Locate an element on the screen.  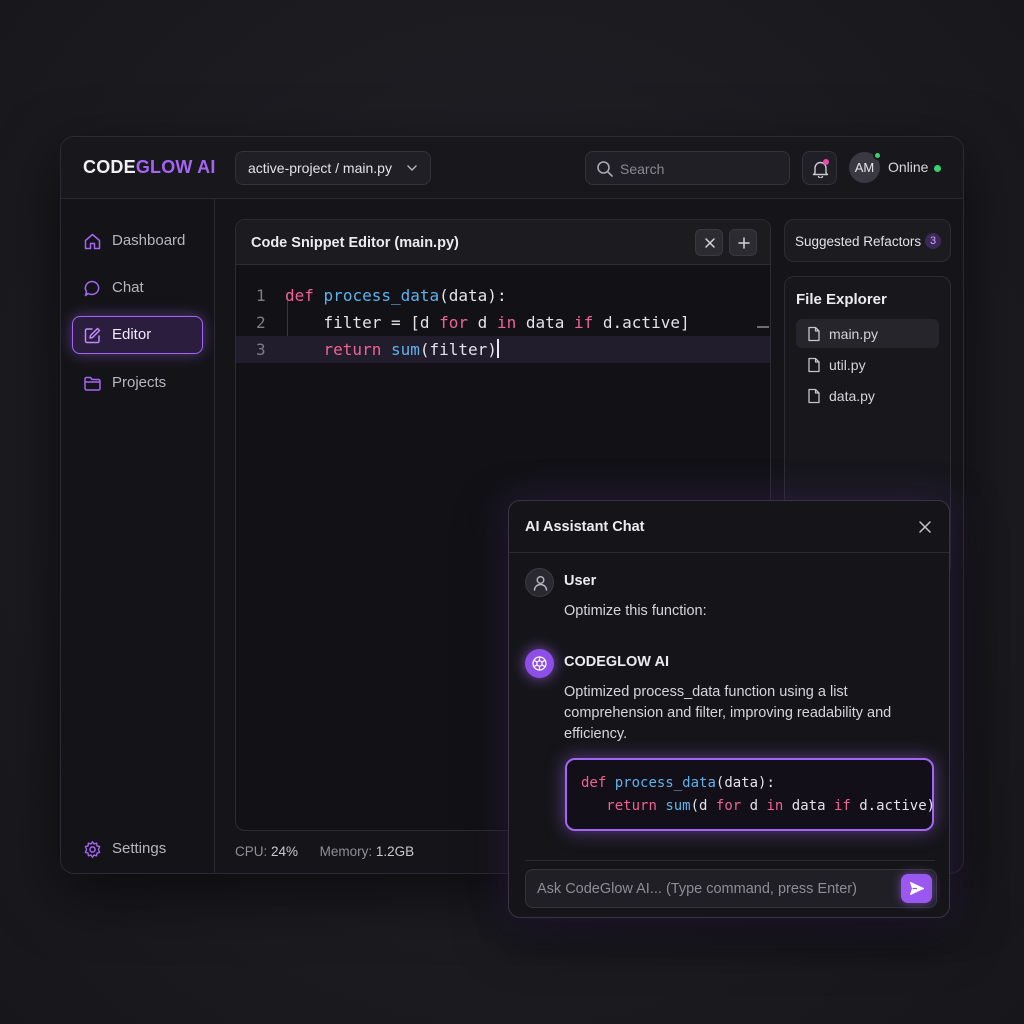
text-cursor is located at coordinates (497, 348).